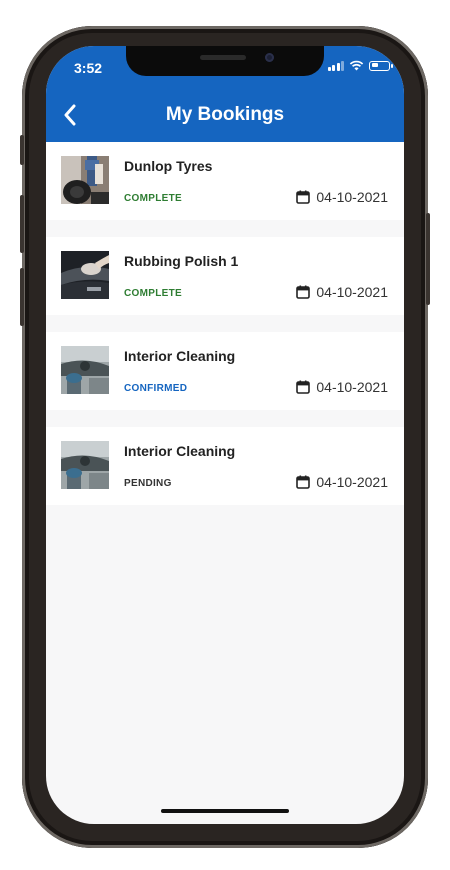 Image resolution: width=450 pixels, height=870 pixels. I want to click on booking-card: Dunlop Tyres COMPLETE 04-10-2021, so click(225, 181).